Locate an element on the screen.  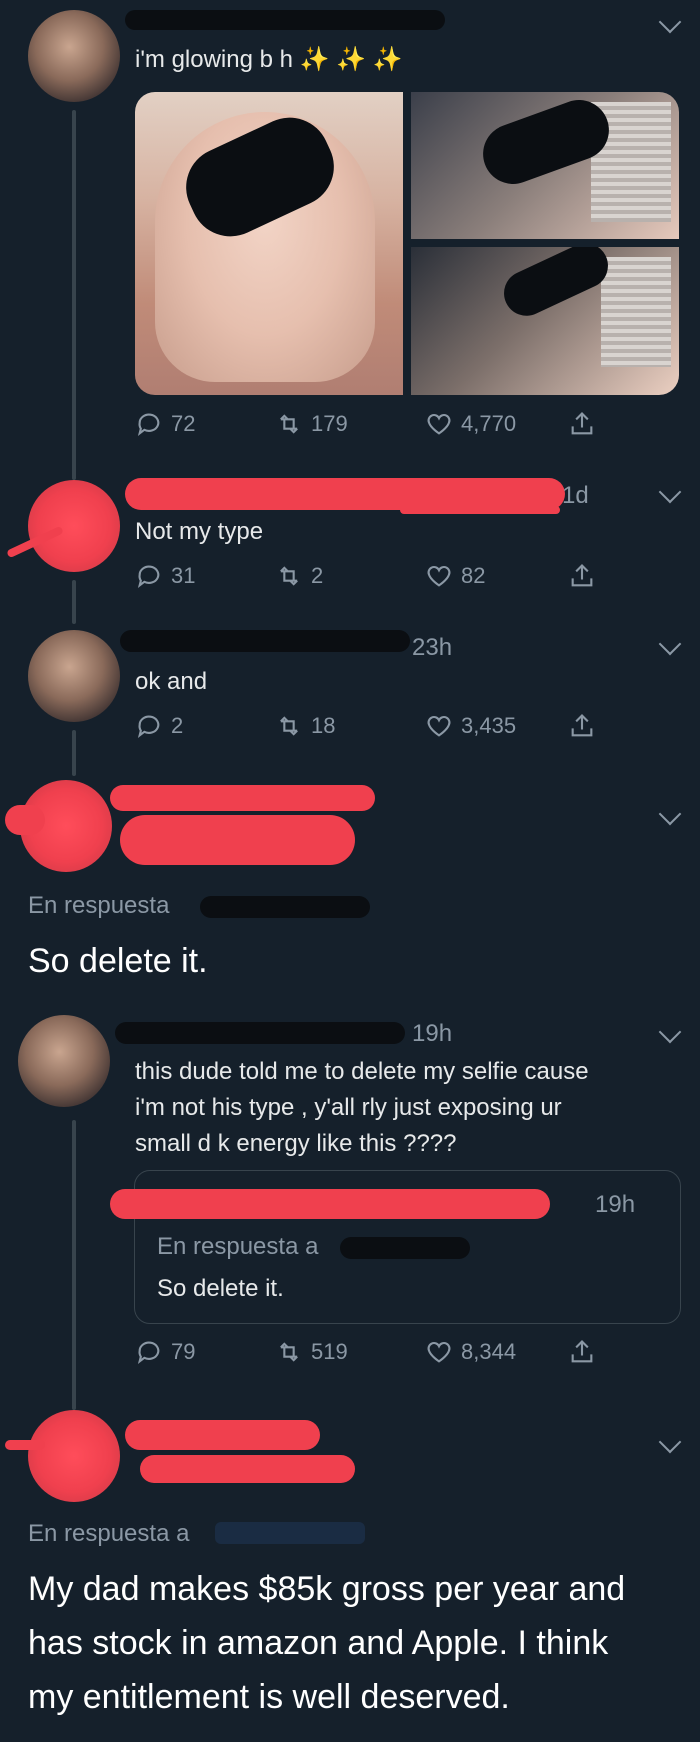
reply-action: 2 is located at coordinates (159, 726).